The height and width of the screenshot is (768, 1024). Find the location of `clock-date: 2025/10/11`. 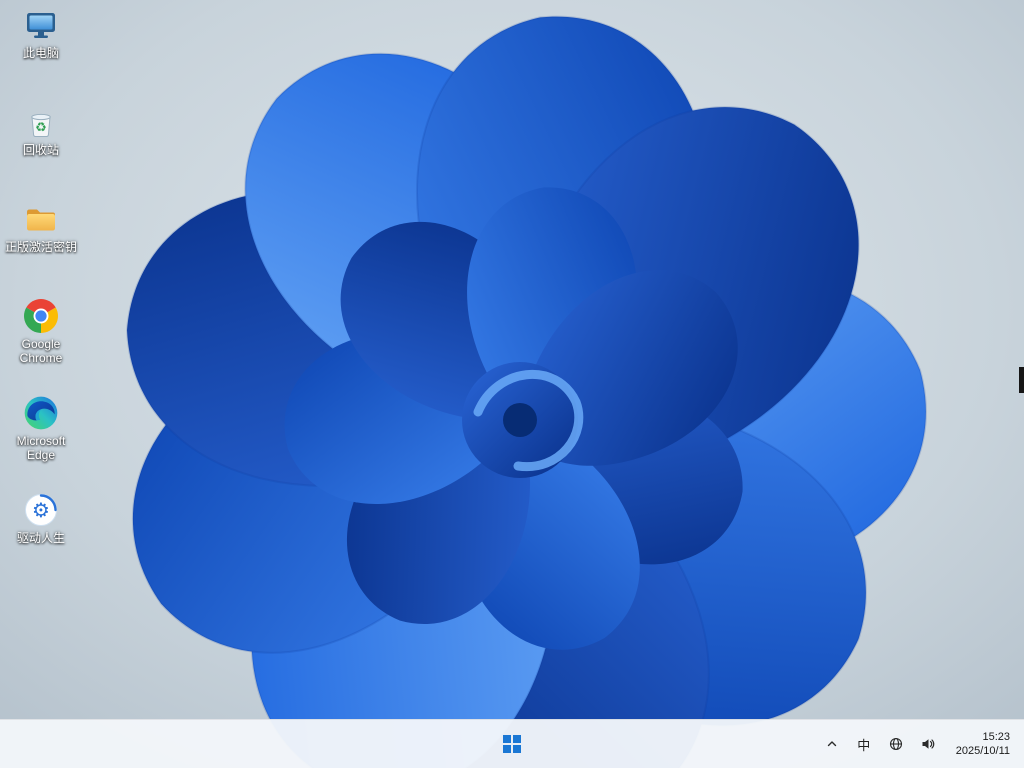

clock-date: 2025/10/11 is located at coordinates (982, 751).